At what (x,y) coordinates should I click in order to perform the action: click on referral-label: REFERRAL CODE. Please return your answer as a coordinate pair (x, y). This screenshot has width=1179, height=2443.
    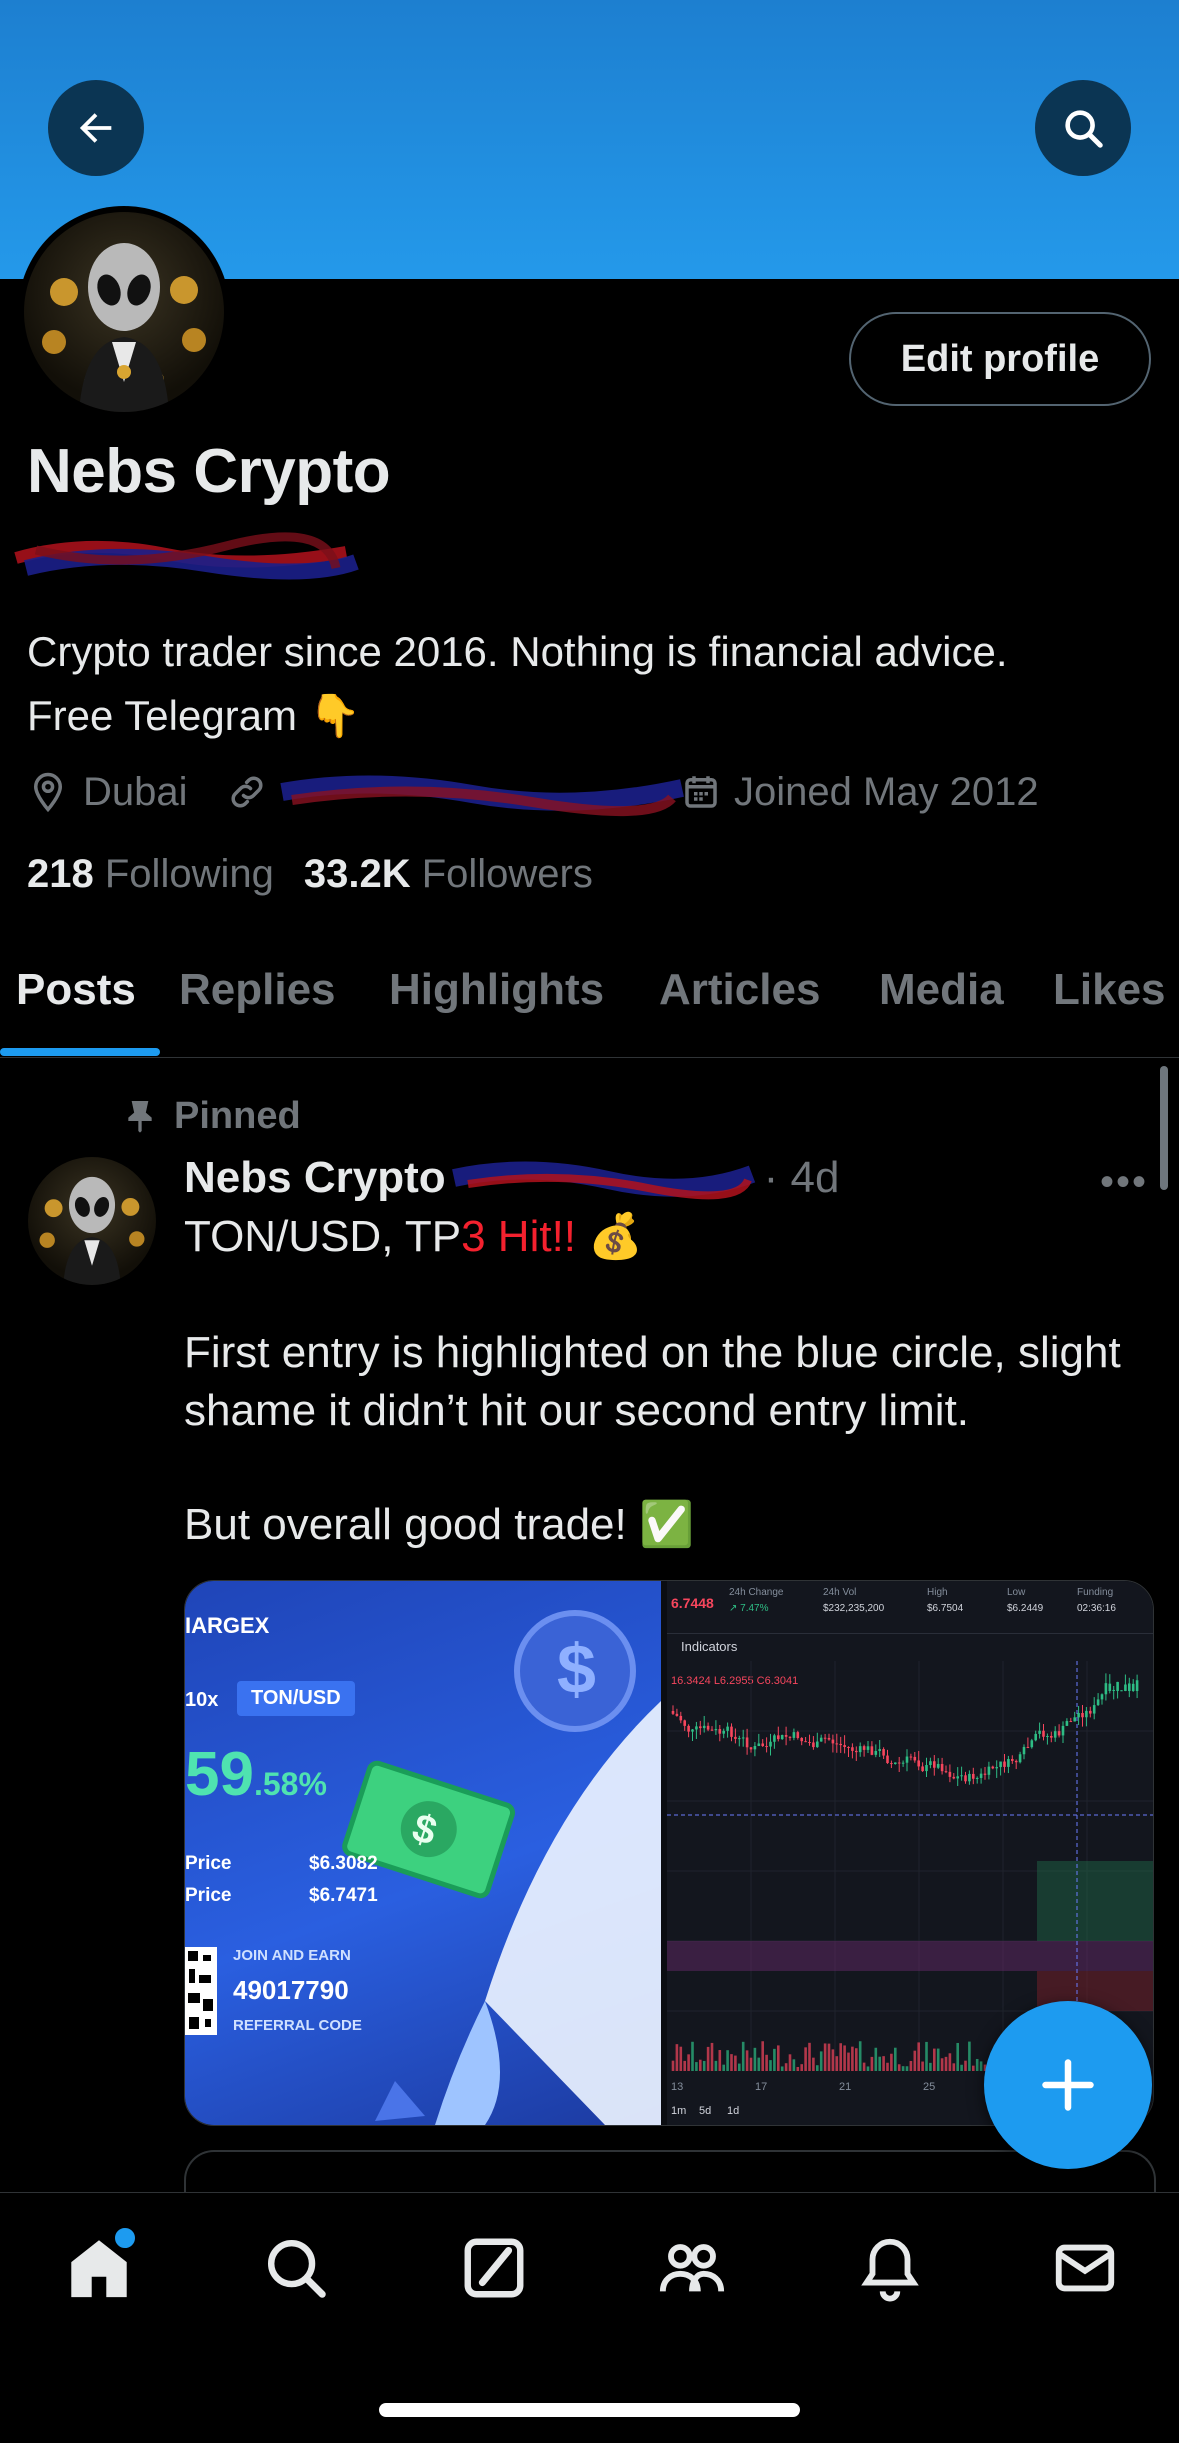
    Looking at the image, I should click on (297, 2025).